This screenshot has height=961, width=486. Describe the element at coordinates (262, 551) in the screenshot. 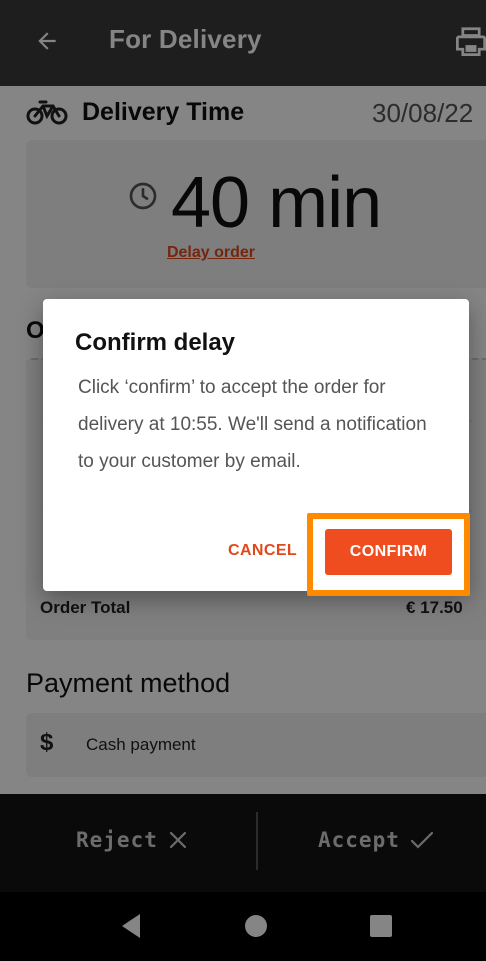

I see `cancel-button: CANCEL` at that location.